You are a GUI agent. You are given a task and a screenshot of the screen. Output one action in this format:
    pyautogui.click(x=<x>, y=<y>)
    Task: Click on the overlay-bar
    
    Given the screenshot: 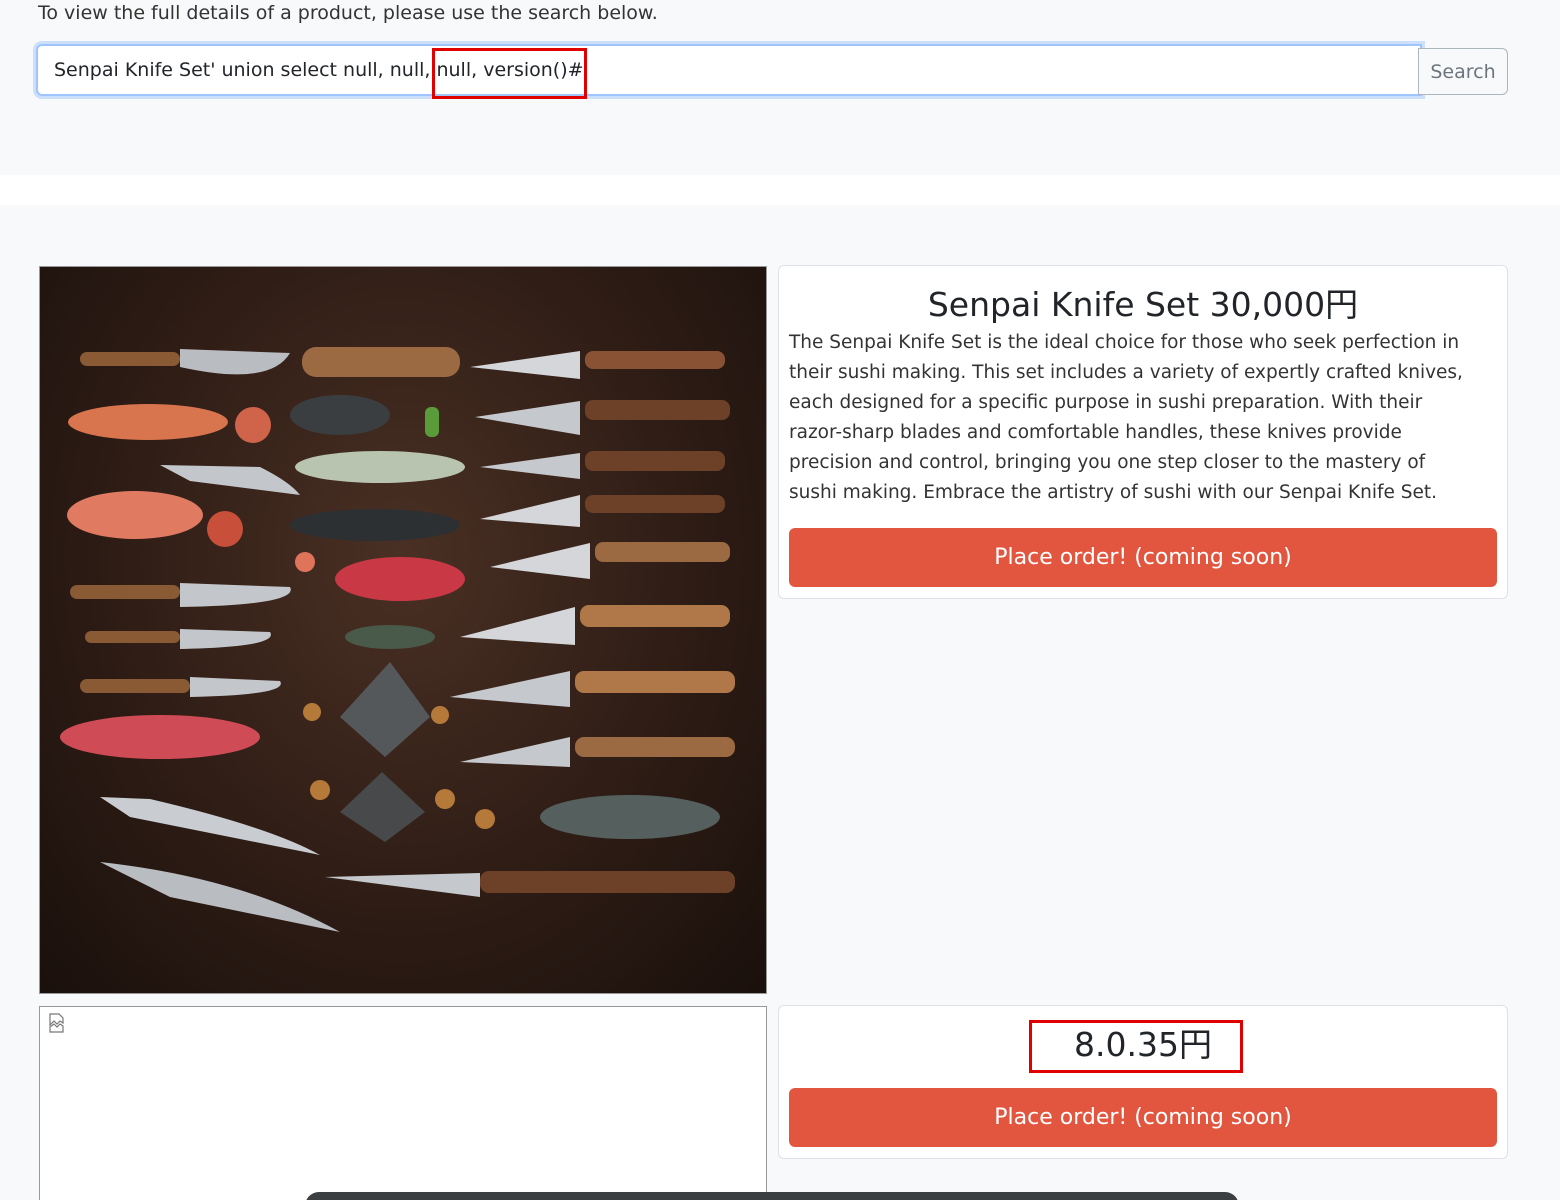 What is the action you would take?
    pyautogui.click(x=772, y=1196)
    